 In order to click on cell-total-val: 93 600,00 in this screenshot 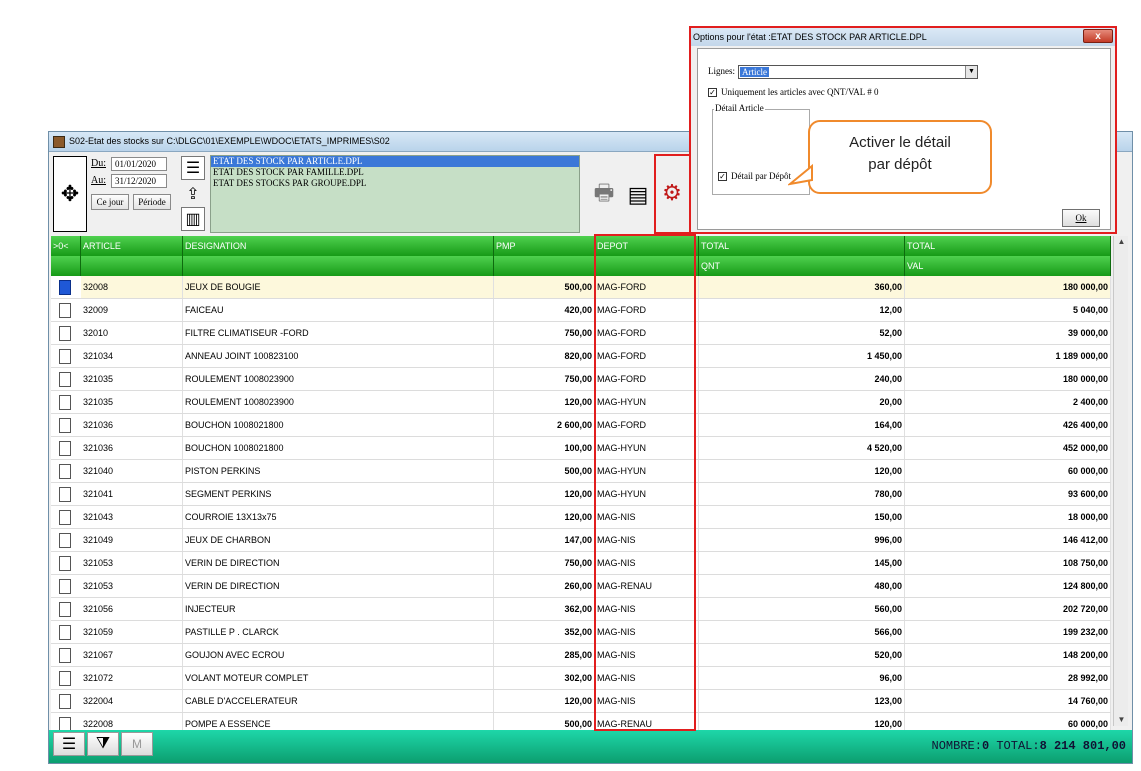, I will do `click(1008, 494)`.